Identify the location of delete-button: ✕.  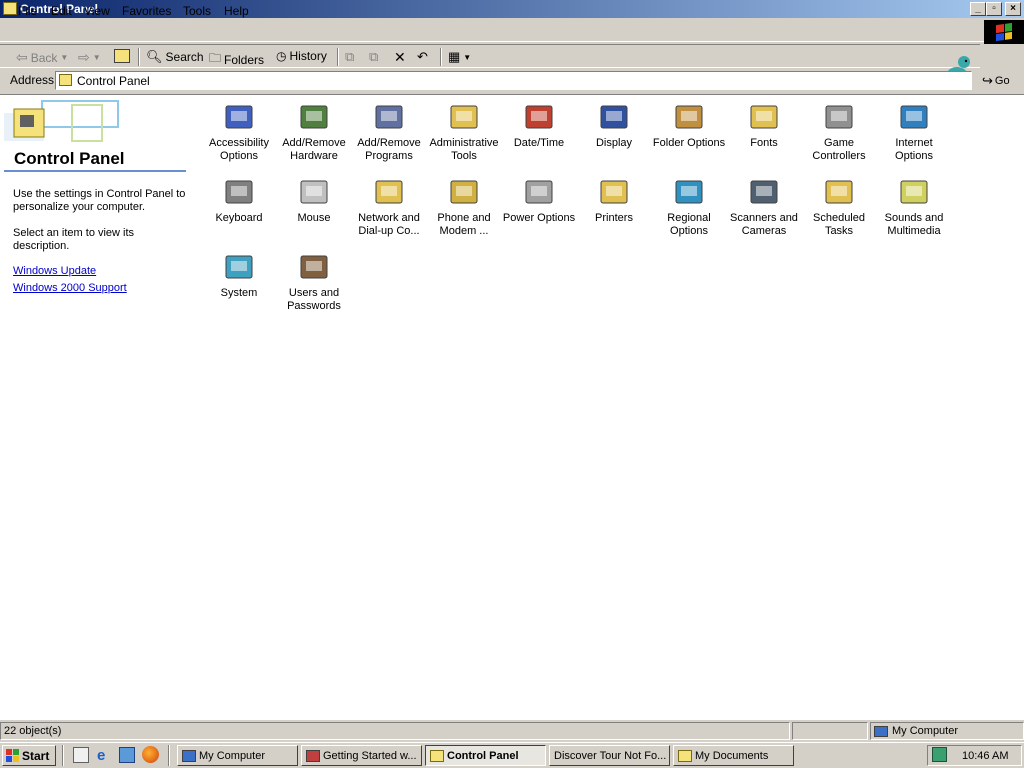
(400, 57).